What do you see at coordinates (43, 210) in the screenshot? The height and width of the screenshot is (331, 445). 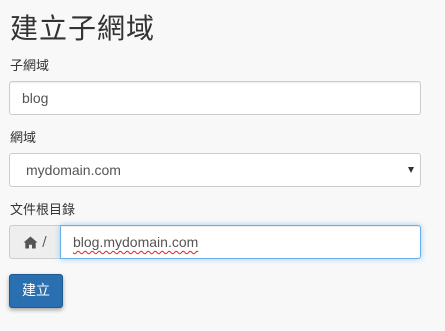 I see `document-root-label: 文件根目錄` at bounding box center [43, 210].